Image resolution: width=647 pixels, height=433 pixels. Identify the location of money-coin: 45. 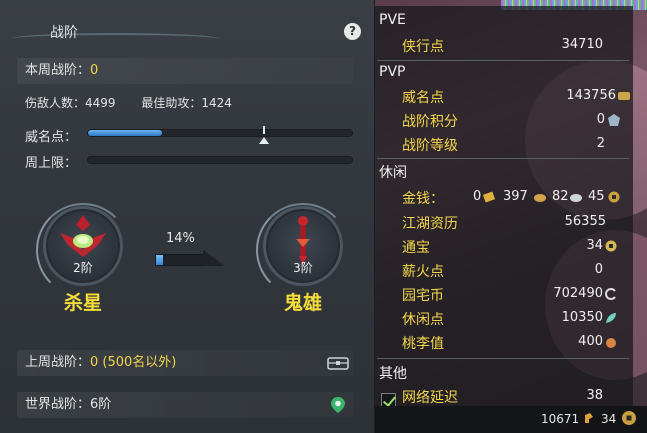
(596, 196).